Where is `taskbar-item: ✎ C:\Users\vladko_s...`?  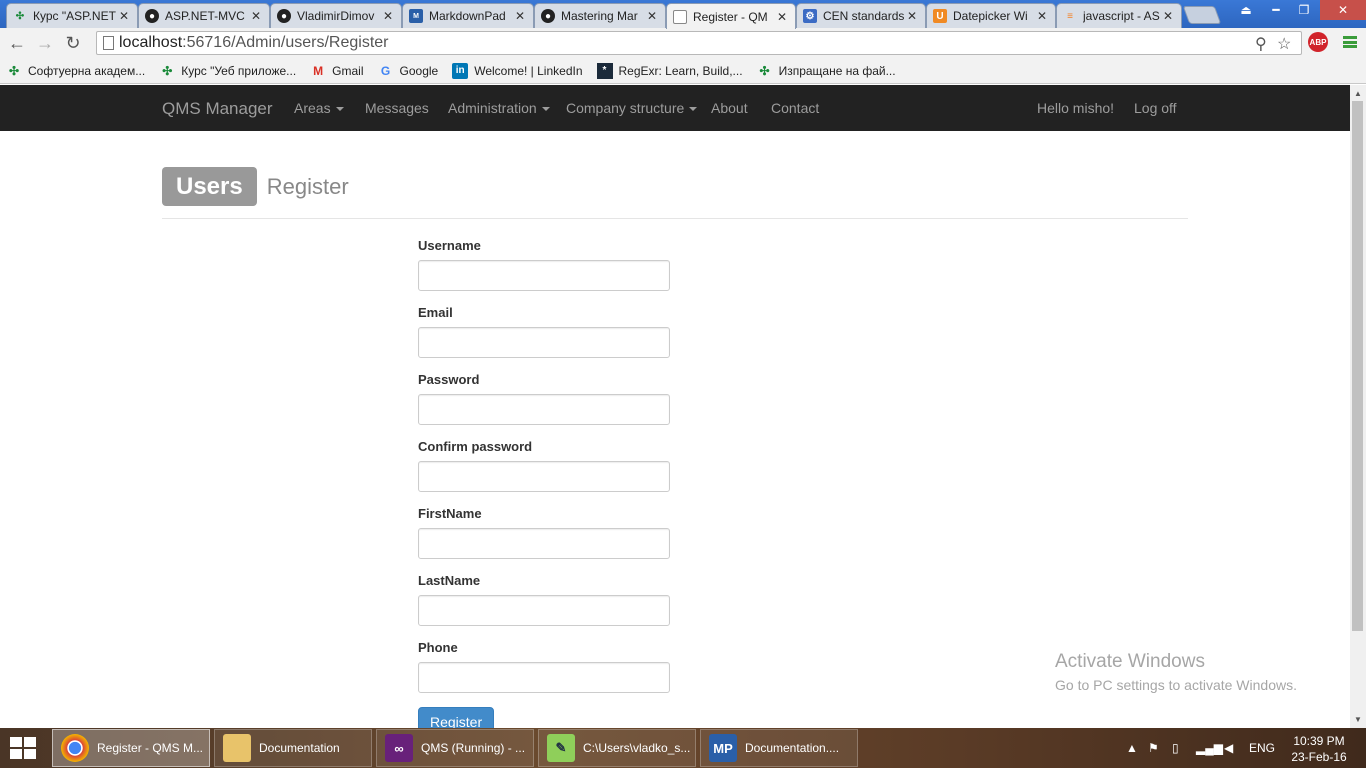 taskbar-item: ✎ C:\Users\vladko_s... is located at coordinates (617, 748).